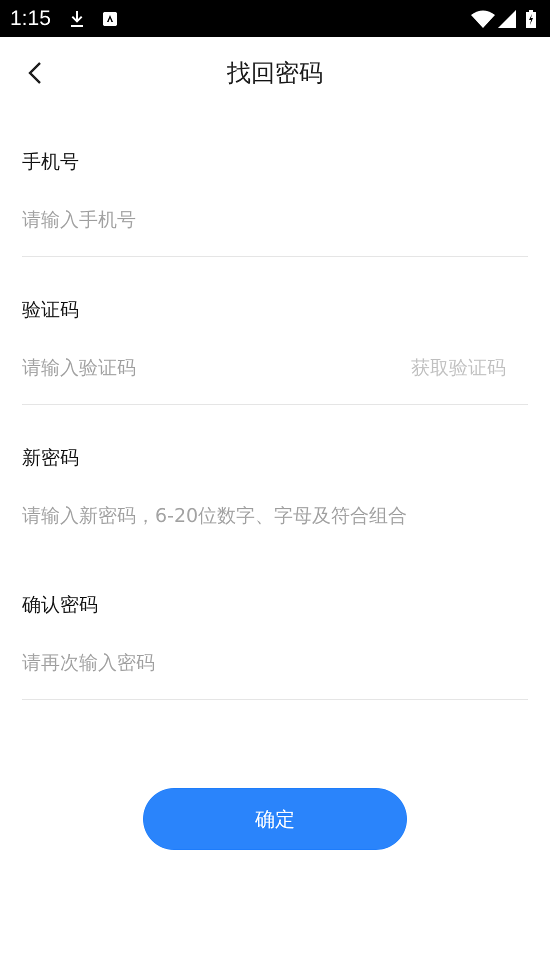 This screenshot has width=550, height=979. I want to click on download-icon, so click(76, 19).